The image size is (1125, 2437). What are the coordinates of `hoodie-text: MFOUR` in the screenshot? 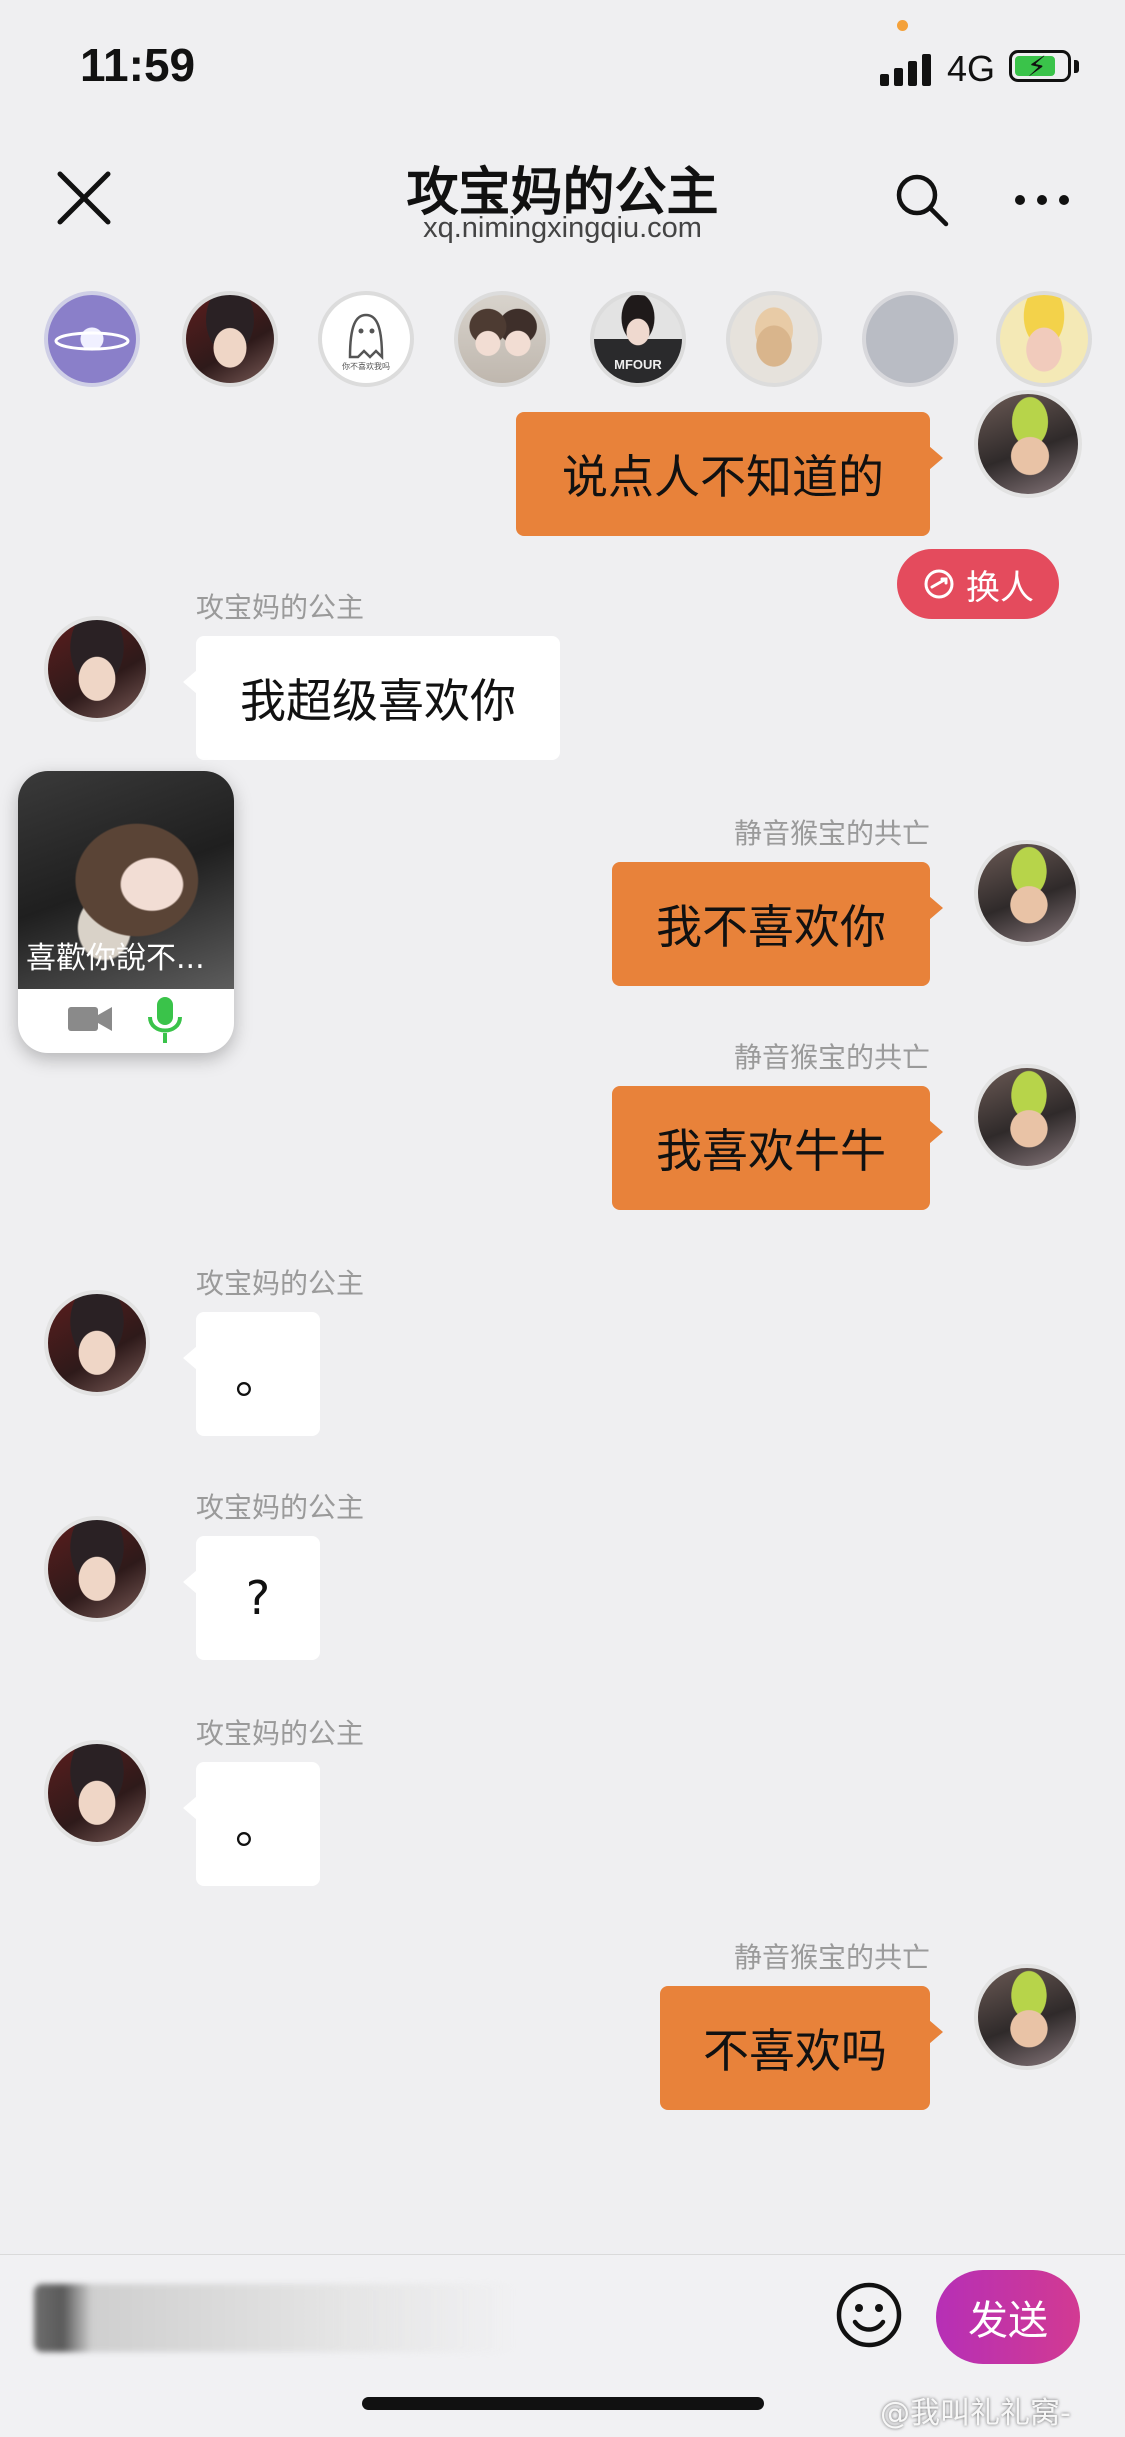 It's located at (638, 364).